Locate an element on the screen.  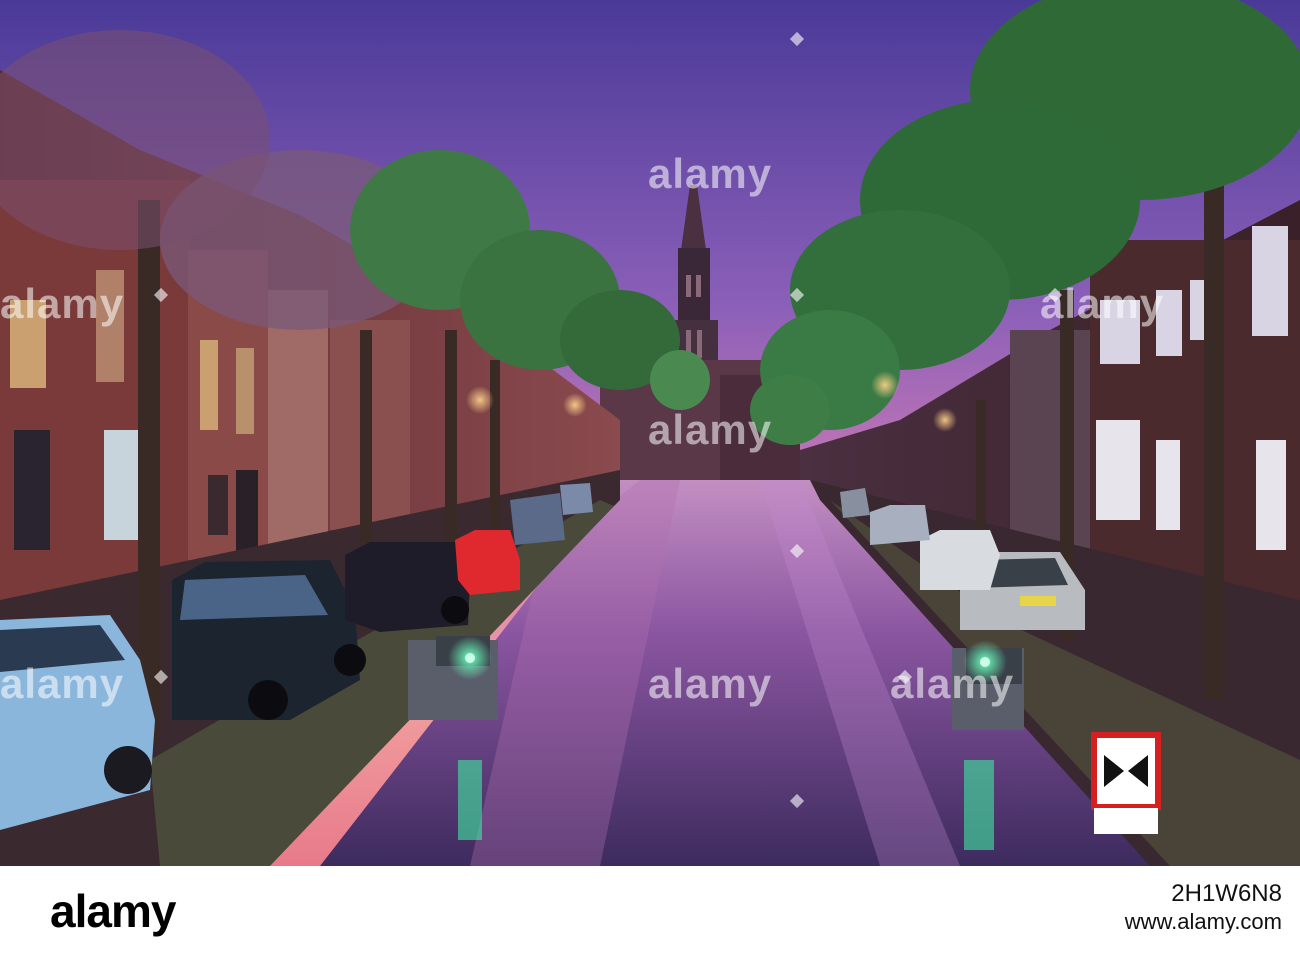
traffic-sign is located at coordinates (1126, 783).